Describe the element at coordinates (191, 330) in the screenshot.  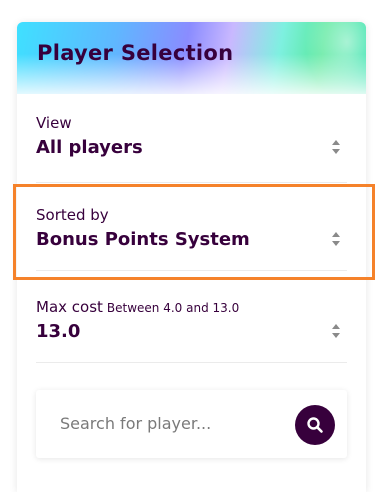
I see `max-cost-select: Max cost Between 4.0 and 13.0 13.0` at that location.